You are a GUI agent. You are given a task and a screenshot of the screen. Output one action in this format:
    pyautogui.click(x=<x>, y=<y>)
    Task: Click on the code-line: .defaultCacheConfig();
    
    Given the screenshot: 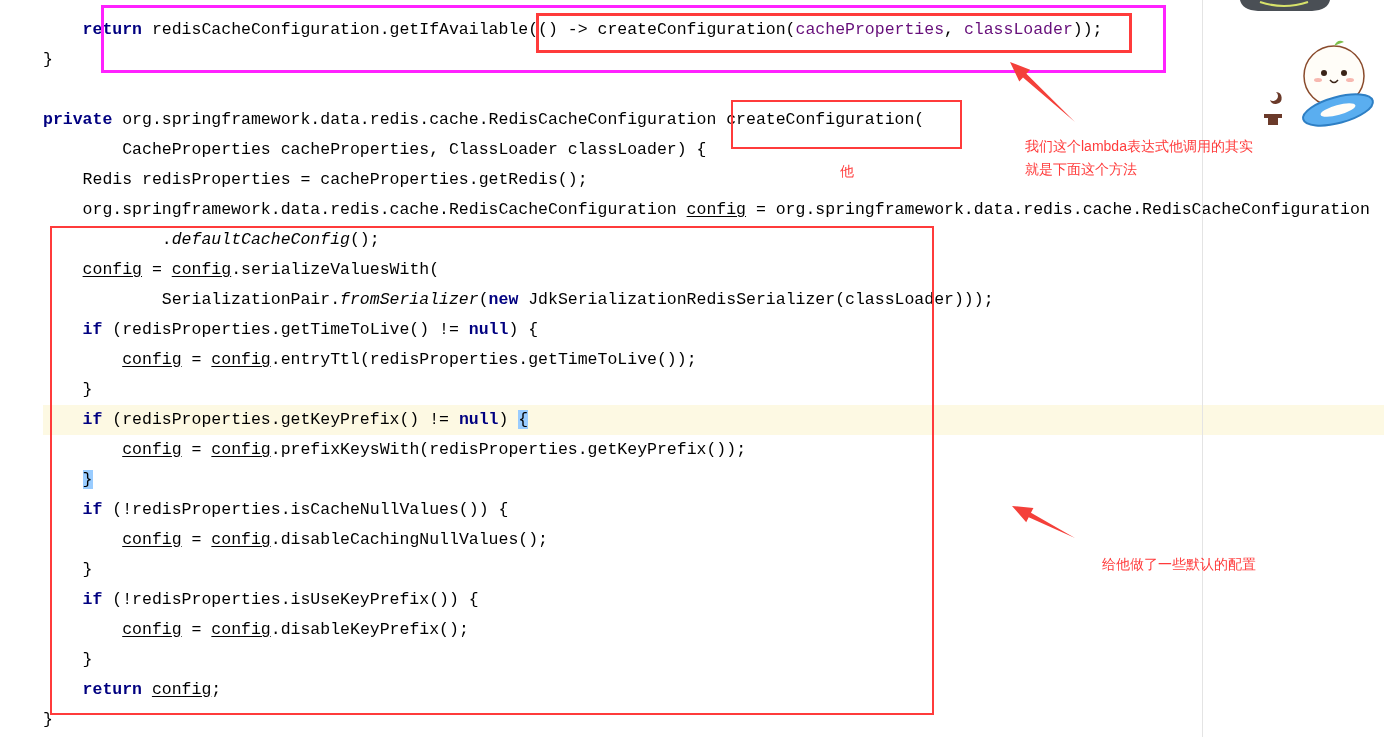 What is the action you would take?
    pyautogui.click(x=270, y=240)
    